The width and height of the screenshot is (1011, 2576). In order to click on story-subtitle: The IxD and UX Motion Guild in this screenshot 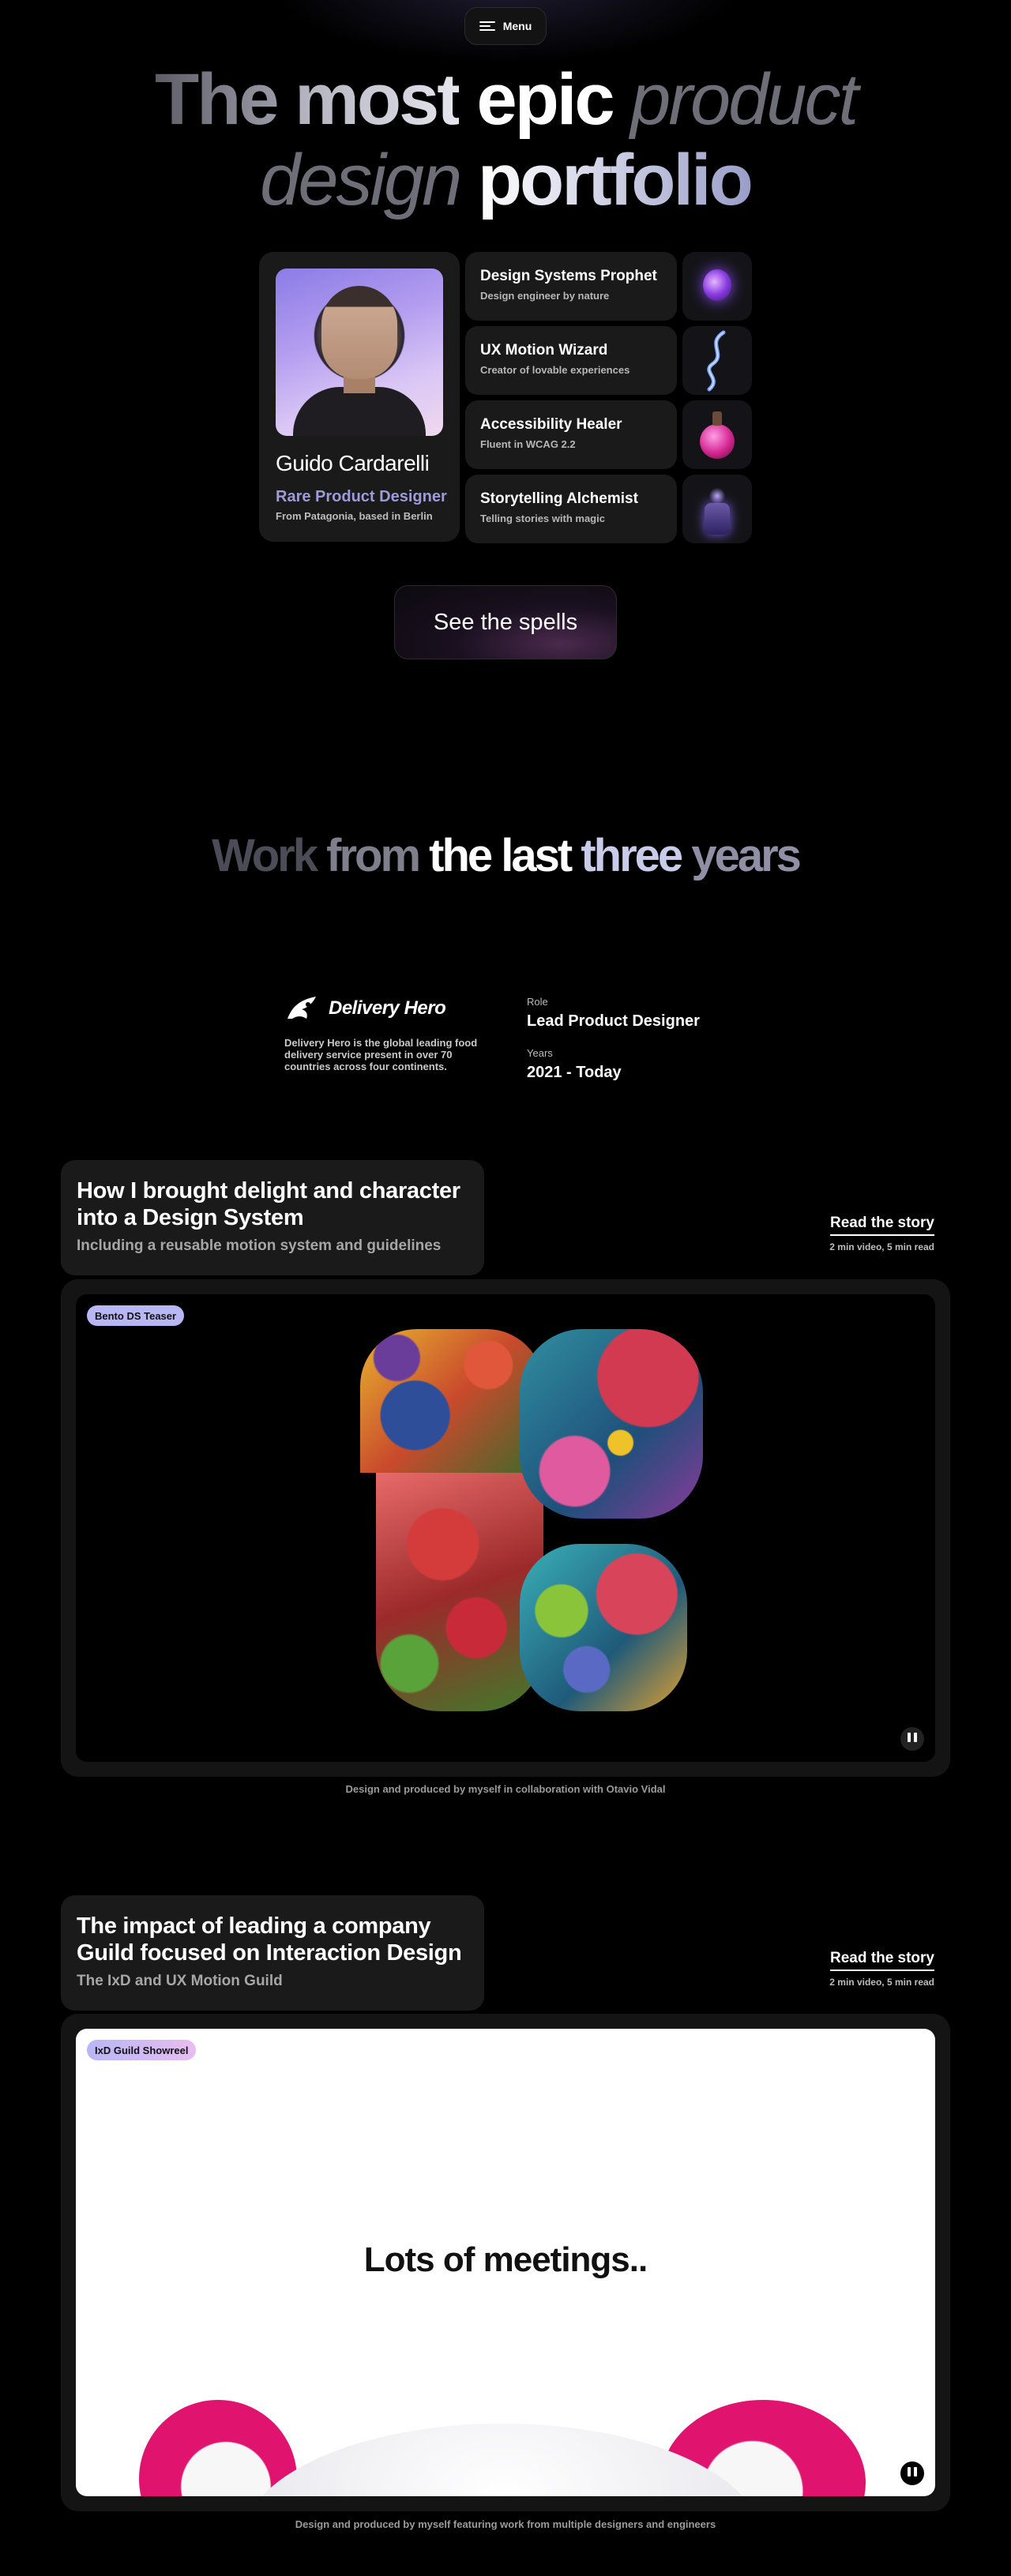, I will do `click(180, 1981)`.